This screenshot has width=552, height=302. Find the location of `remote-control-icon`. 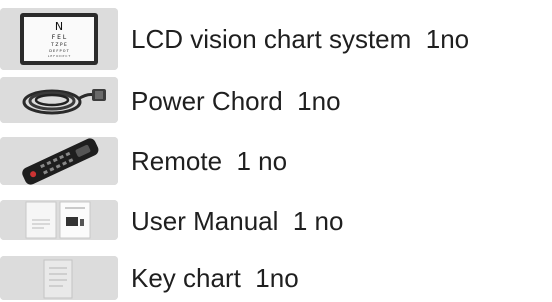

remote-control-icon is located at coordinates (59, 161).